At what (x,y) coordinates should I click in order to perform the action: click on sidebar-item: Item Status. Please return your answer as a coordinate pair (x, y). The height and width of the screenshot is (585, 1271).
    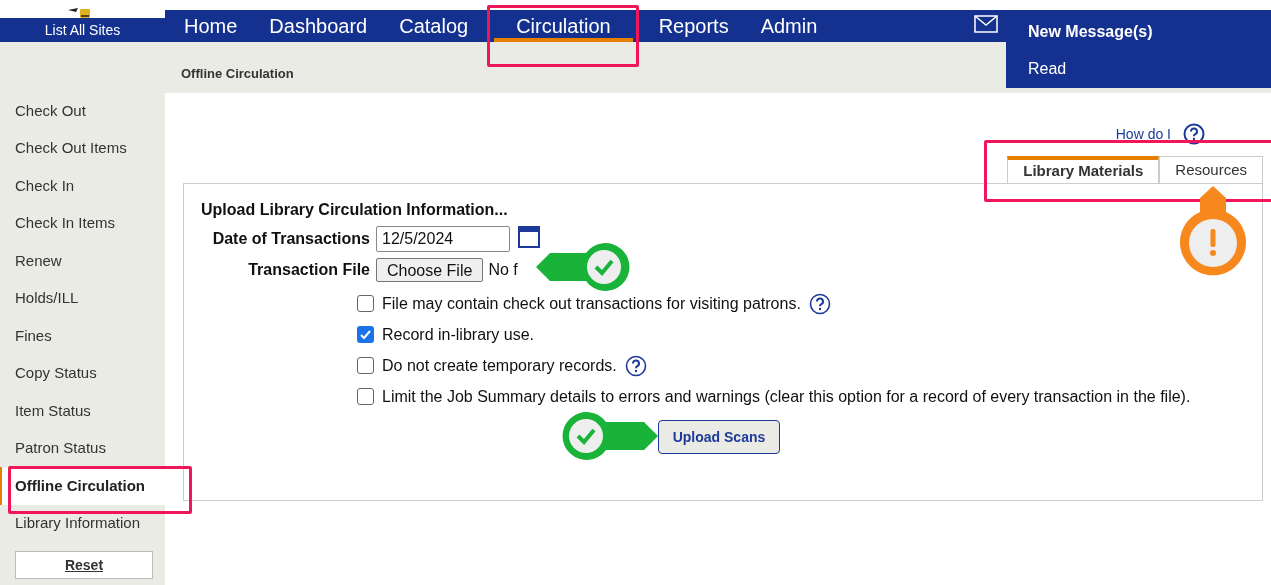
    Looking at the image, I should click on (82, 411).